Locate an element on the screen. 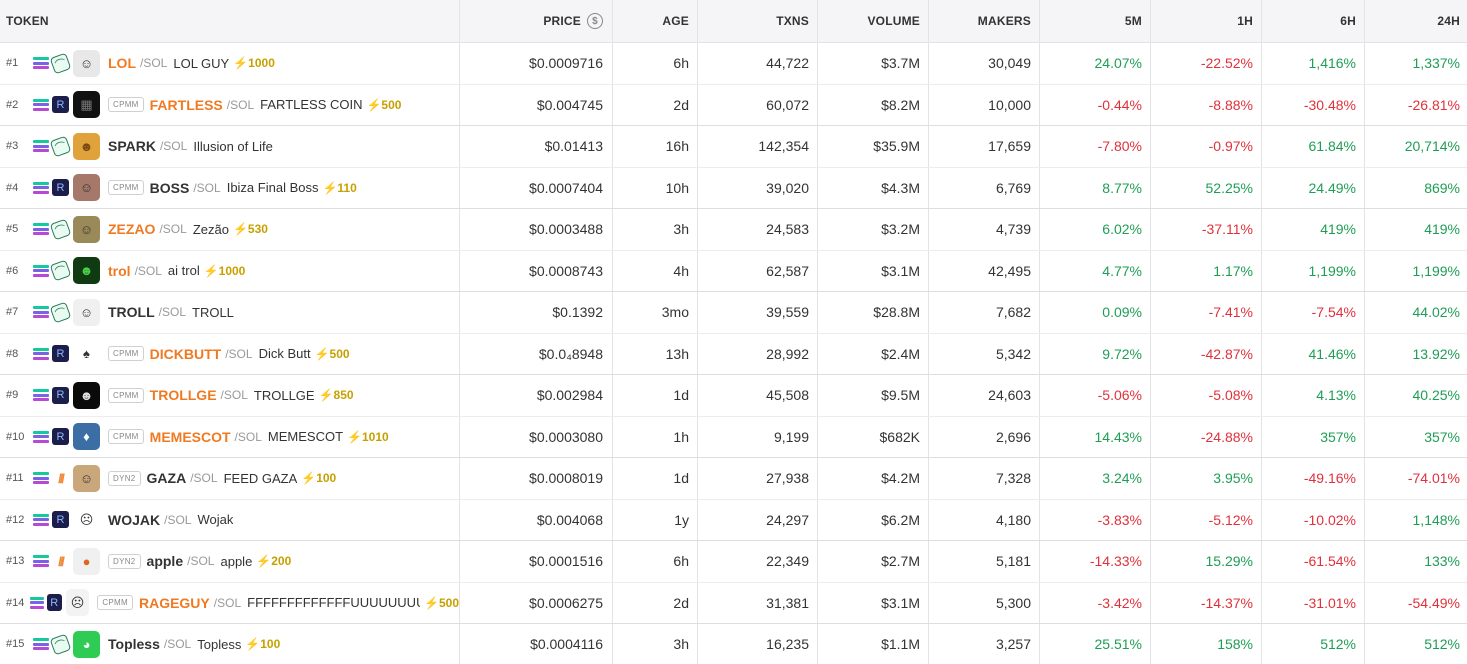 The height and width of the screenshot is (664, 1467). makers-cell: 4,739 is located at coordinates (984, 229).